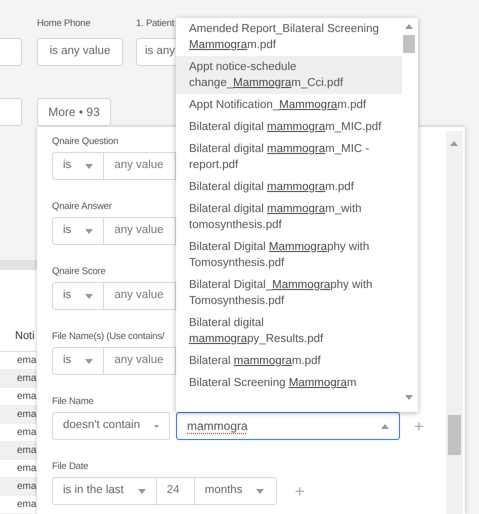 The height and width of the screenshot is (514, 479). Describe the element at coordinates (108, 337) in the screenshot. I see `filter-label: File Name(s) (Use contains/` at that location.